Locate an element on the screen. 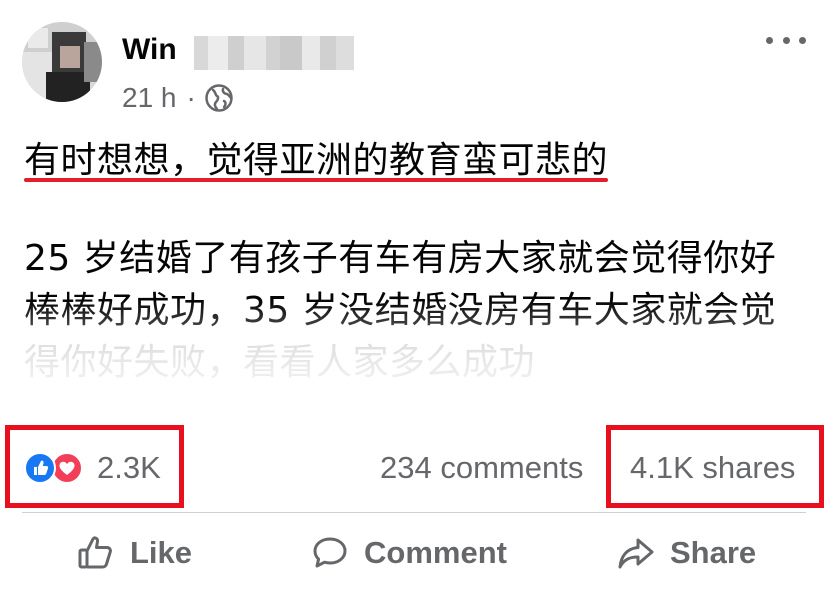 The image size is (828, 593). speech-bubble-icon is located at coordinates (330, 553).